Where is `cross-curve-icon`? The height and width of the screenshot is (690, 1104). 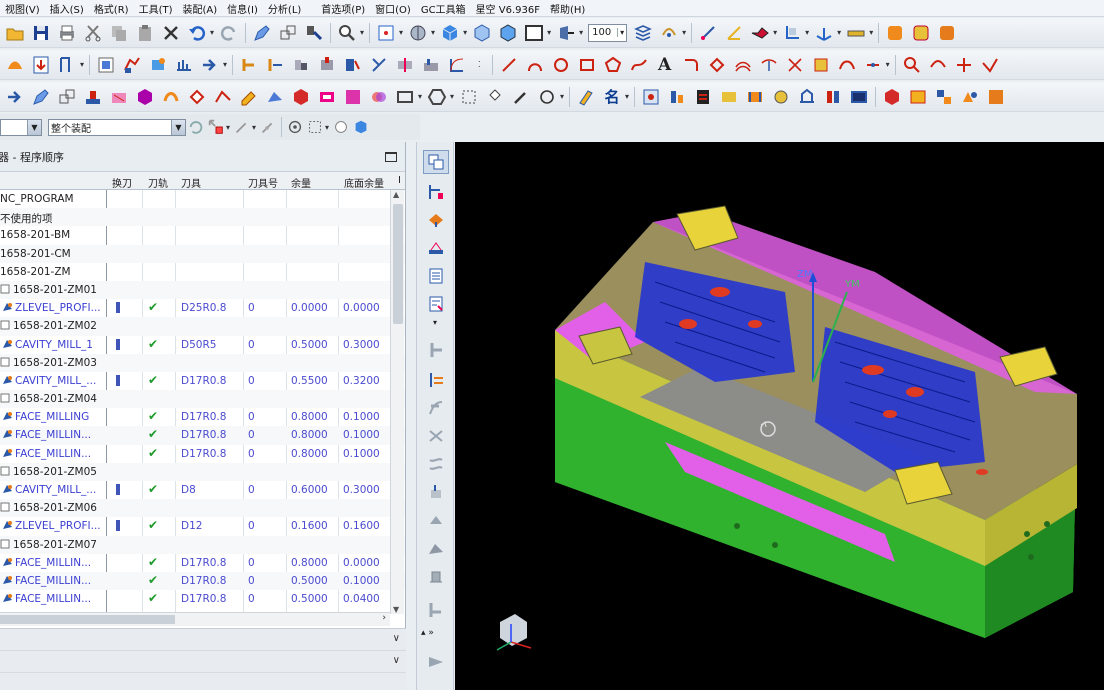 cross-curve-icon is located at coordinates (964, 65).